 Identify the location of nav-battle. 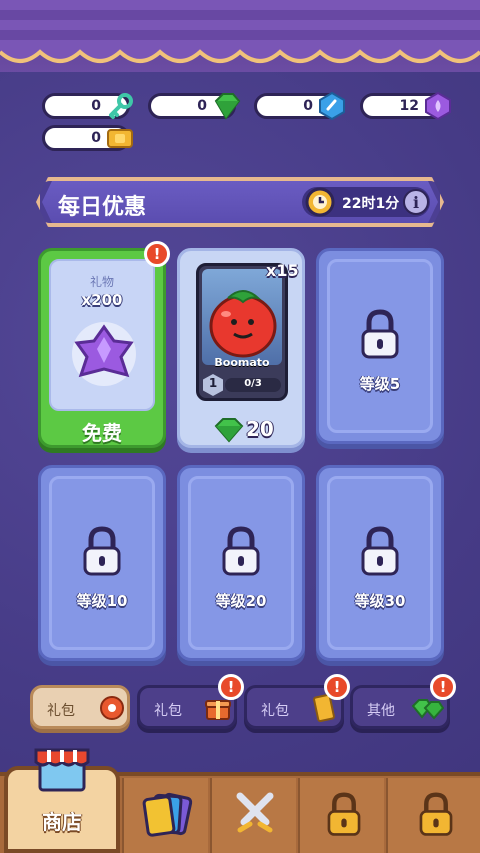
(253, 815).